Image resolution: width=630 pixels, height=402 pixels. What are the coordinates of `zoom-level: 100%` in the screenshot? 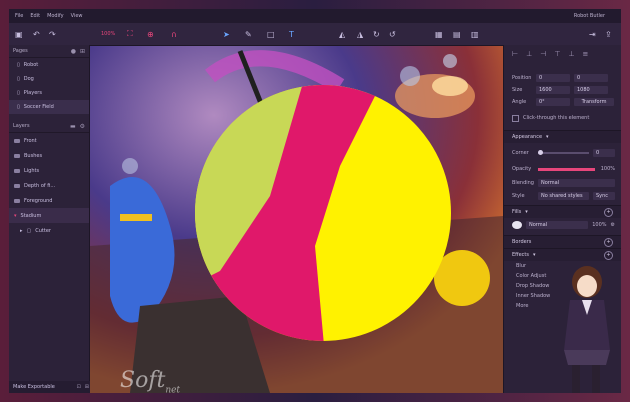 It's located at (108, 34).